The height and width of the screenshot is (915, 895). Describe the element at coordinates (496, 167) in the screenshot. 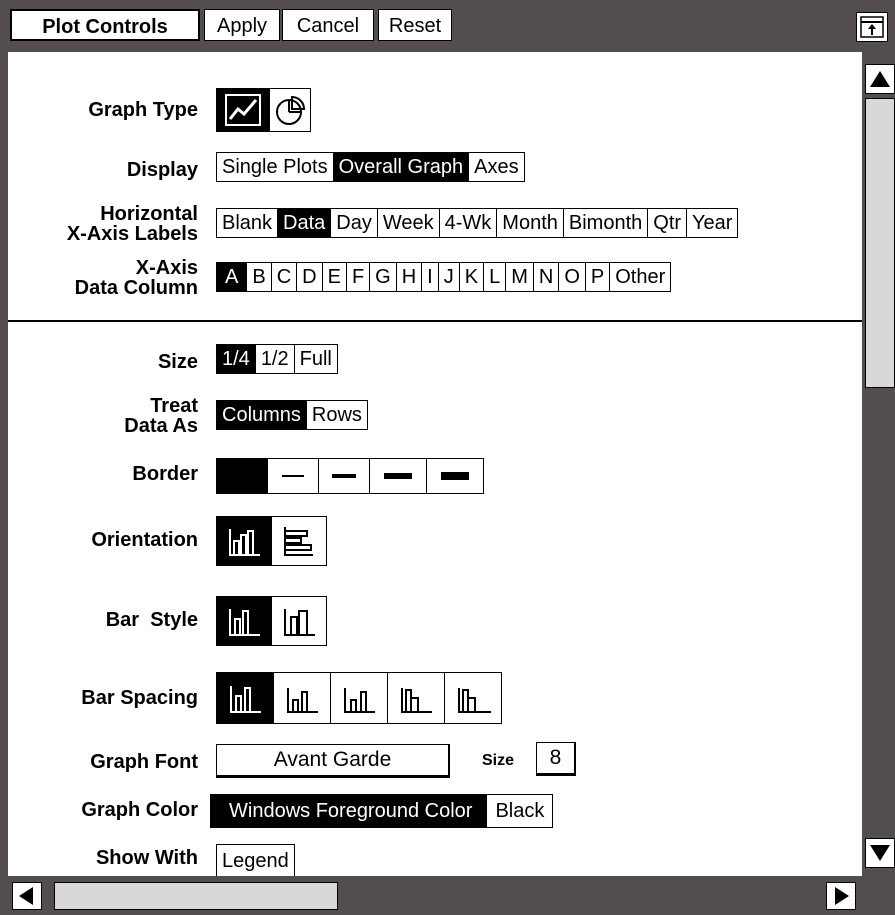

I see `display-option-axes: Axes` at that location.